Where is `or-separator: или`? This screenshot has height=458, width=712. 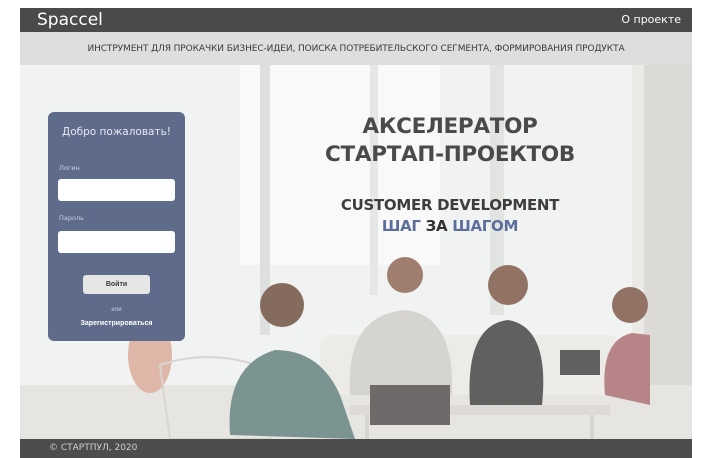
or-separator: или is located at coordinates (116, 310).